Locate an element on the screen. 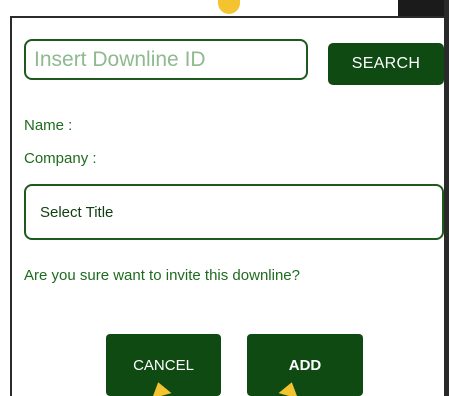 The height and width of the screenshot is (396, 449). add-button: ADD is located at coordinates (305, 365).